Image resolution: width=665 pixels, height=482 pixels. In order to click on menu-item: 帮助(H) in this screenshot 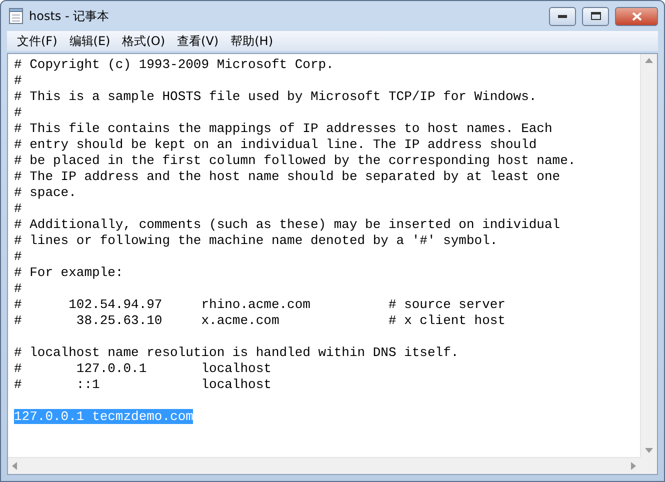, I will do `click(251, 41)`.